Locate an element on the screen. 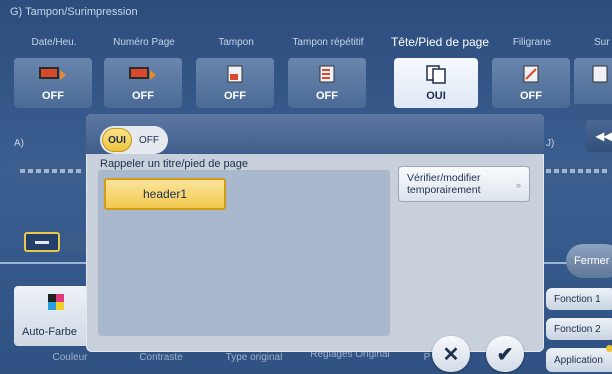 The height and width of the screenshot is (374, 612). header-footer-icon is located at coordinates (436, 74).